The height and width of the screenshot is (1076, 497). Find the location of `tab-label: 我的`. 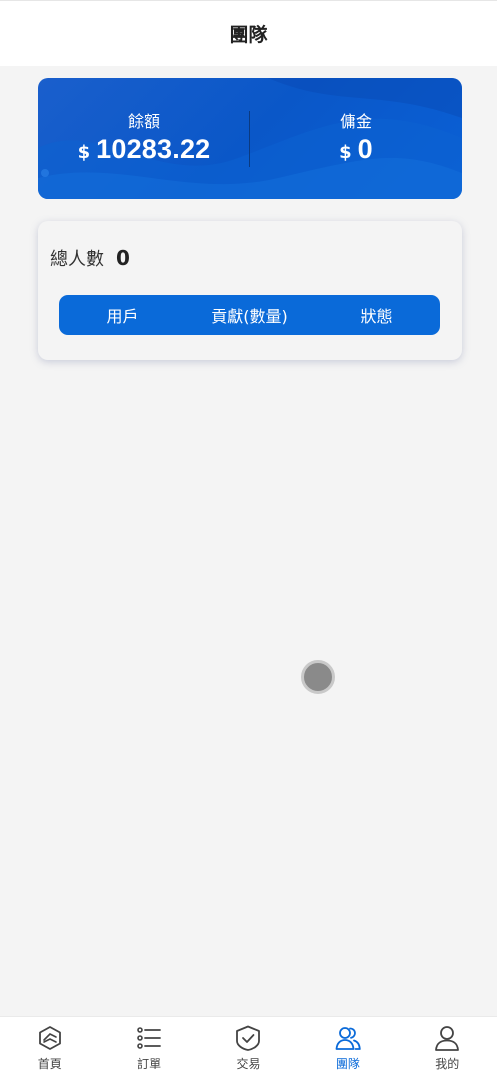

tab-label: 我的 is located at coordinates (447, 1064).